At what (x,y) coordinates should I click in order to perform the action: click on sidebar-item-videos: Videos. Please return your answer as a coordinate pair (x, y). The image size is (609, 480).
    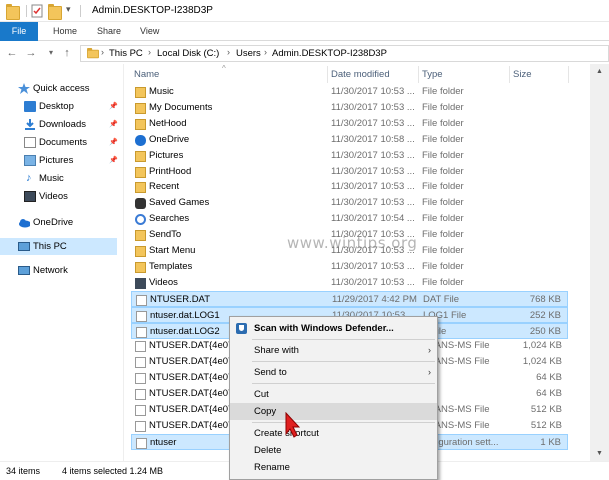
    Looking at the image, I should click on (62, 196).